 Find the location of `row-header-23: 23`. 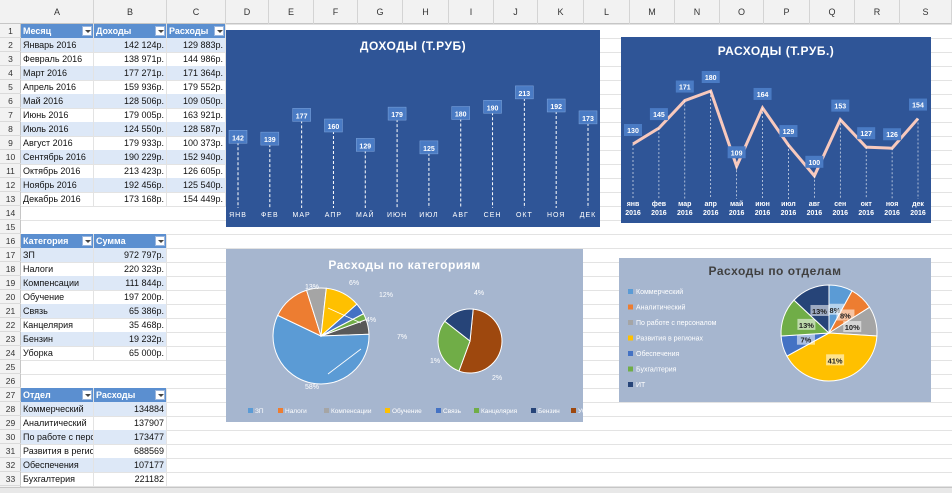

row-header-23: 23 is located at coordinates (10, 339).